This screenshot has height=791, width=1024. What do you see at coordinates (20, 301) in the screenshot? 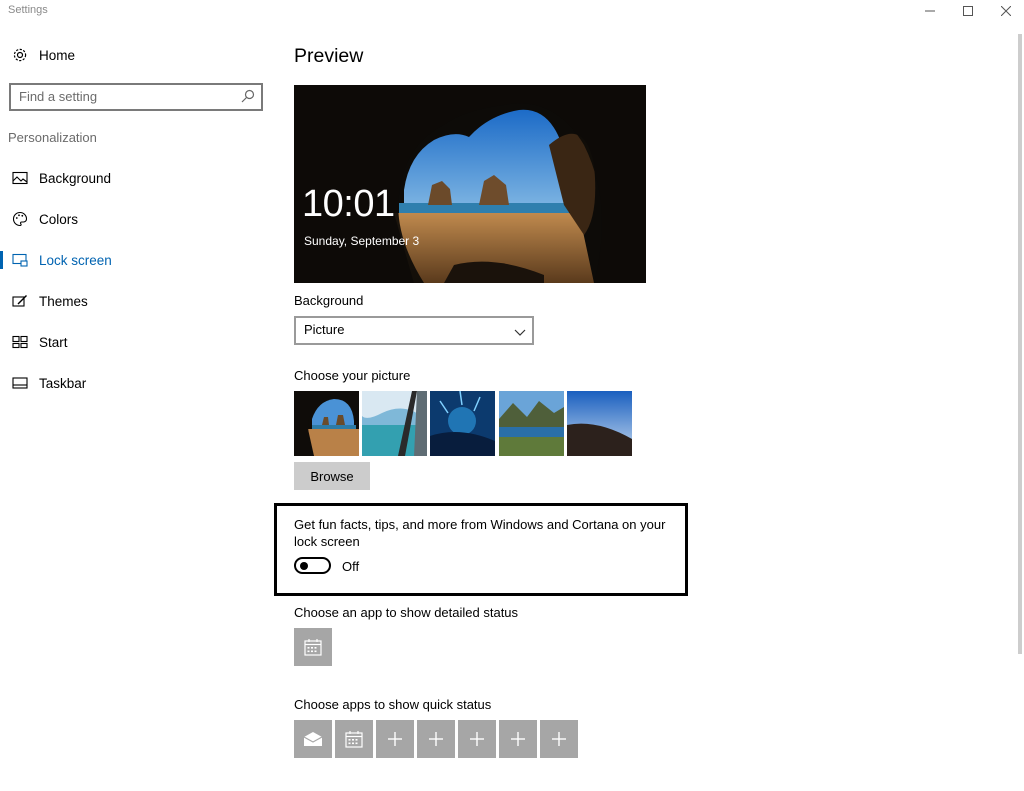
I see `themes-icon` at bounding box center [20, 301].